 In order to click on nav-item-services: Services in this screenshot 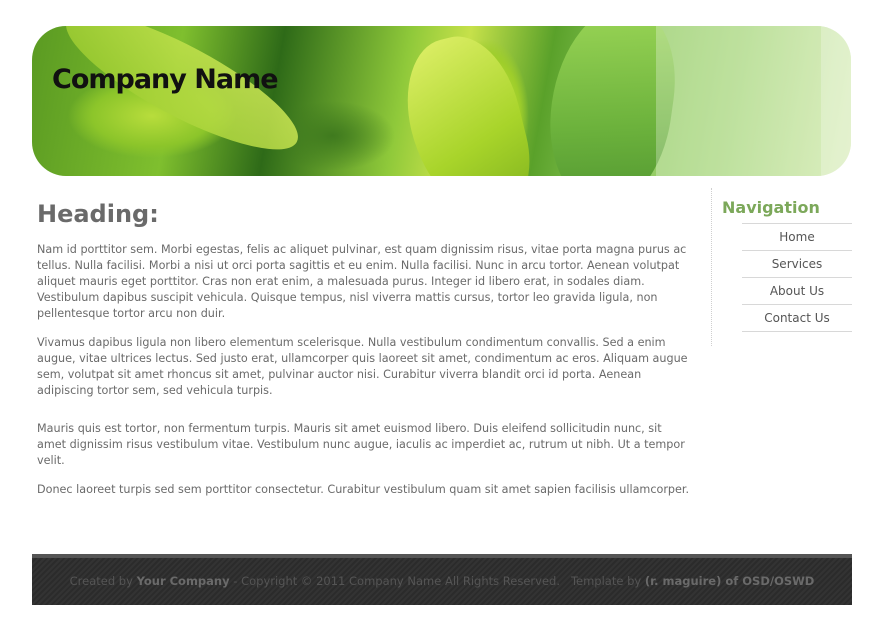, I will do `click(797, 264)`.